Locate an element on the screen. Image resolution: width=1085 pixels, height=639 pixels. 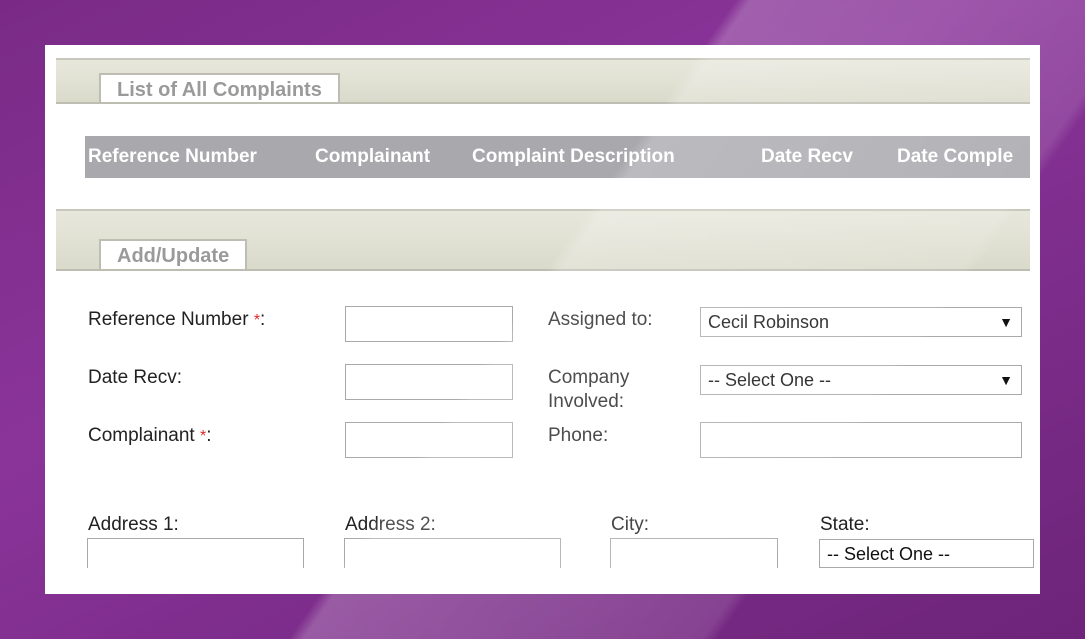
column-header-reference-number: Reference Number is located at coordinates (172, 157).